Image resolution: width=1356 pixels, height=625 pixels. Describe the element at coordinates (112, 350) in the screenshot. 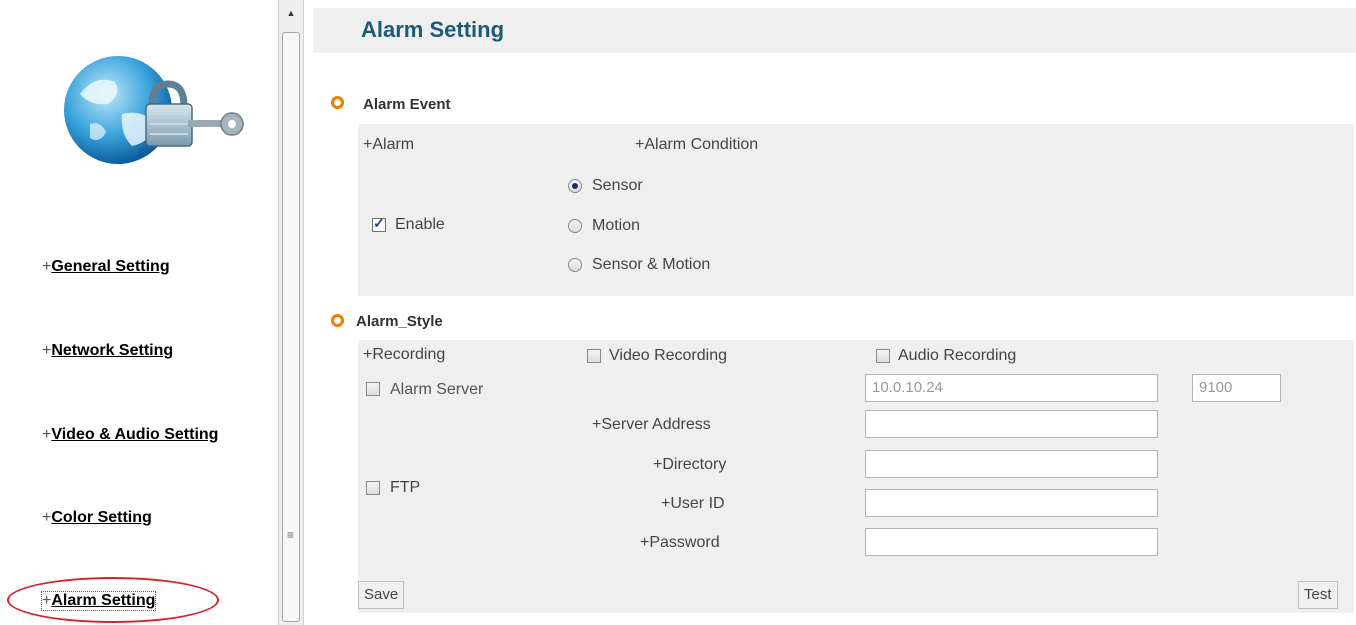

I see `sidebar-item-label: Network Setting` at that location.